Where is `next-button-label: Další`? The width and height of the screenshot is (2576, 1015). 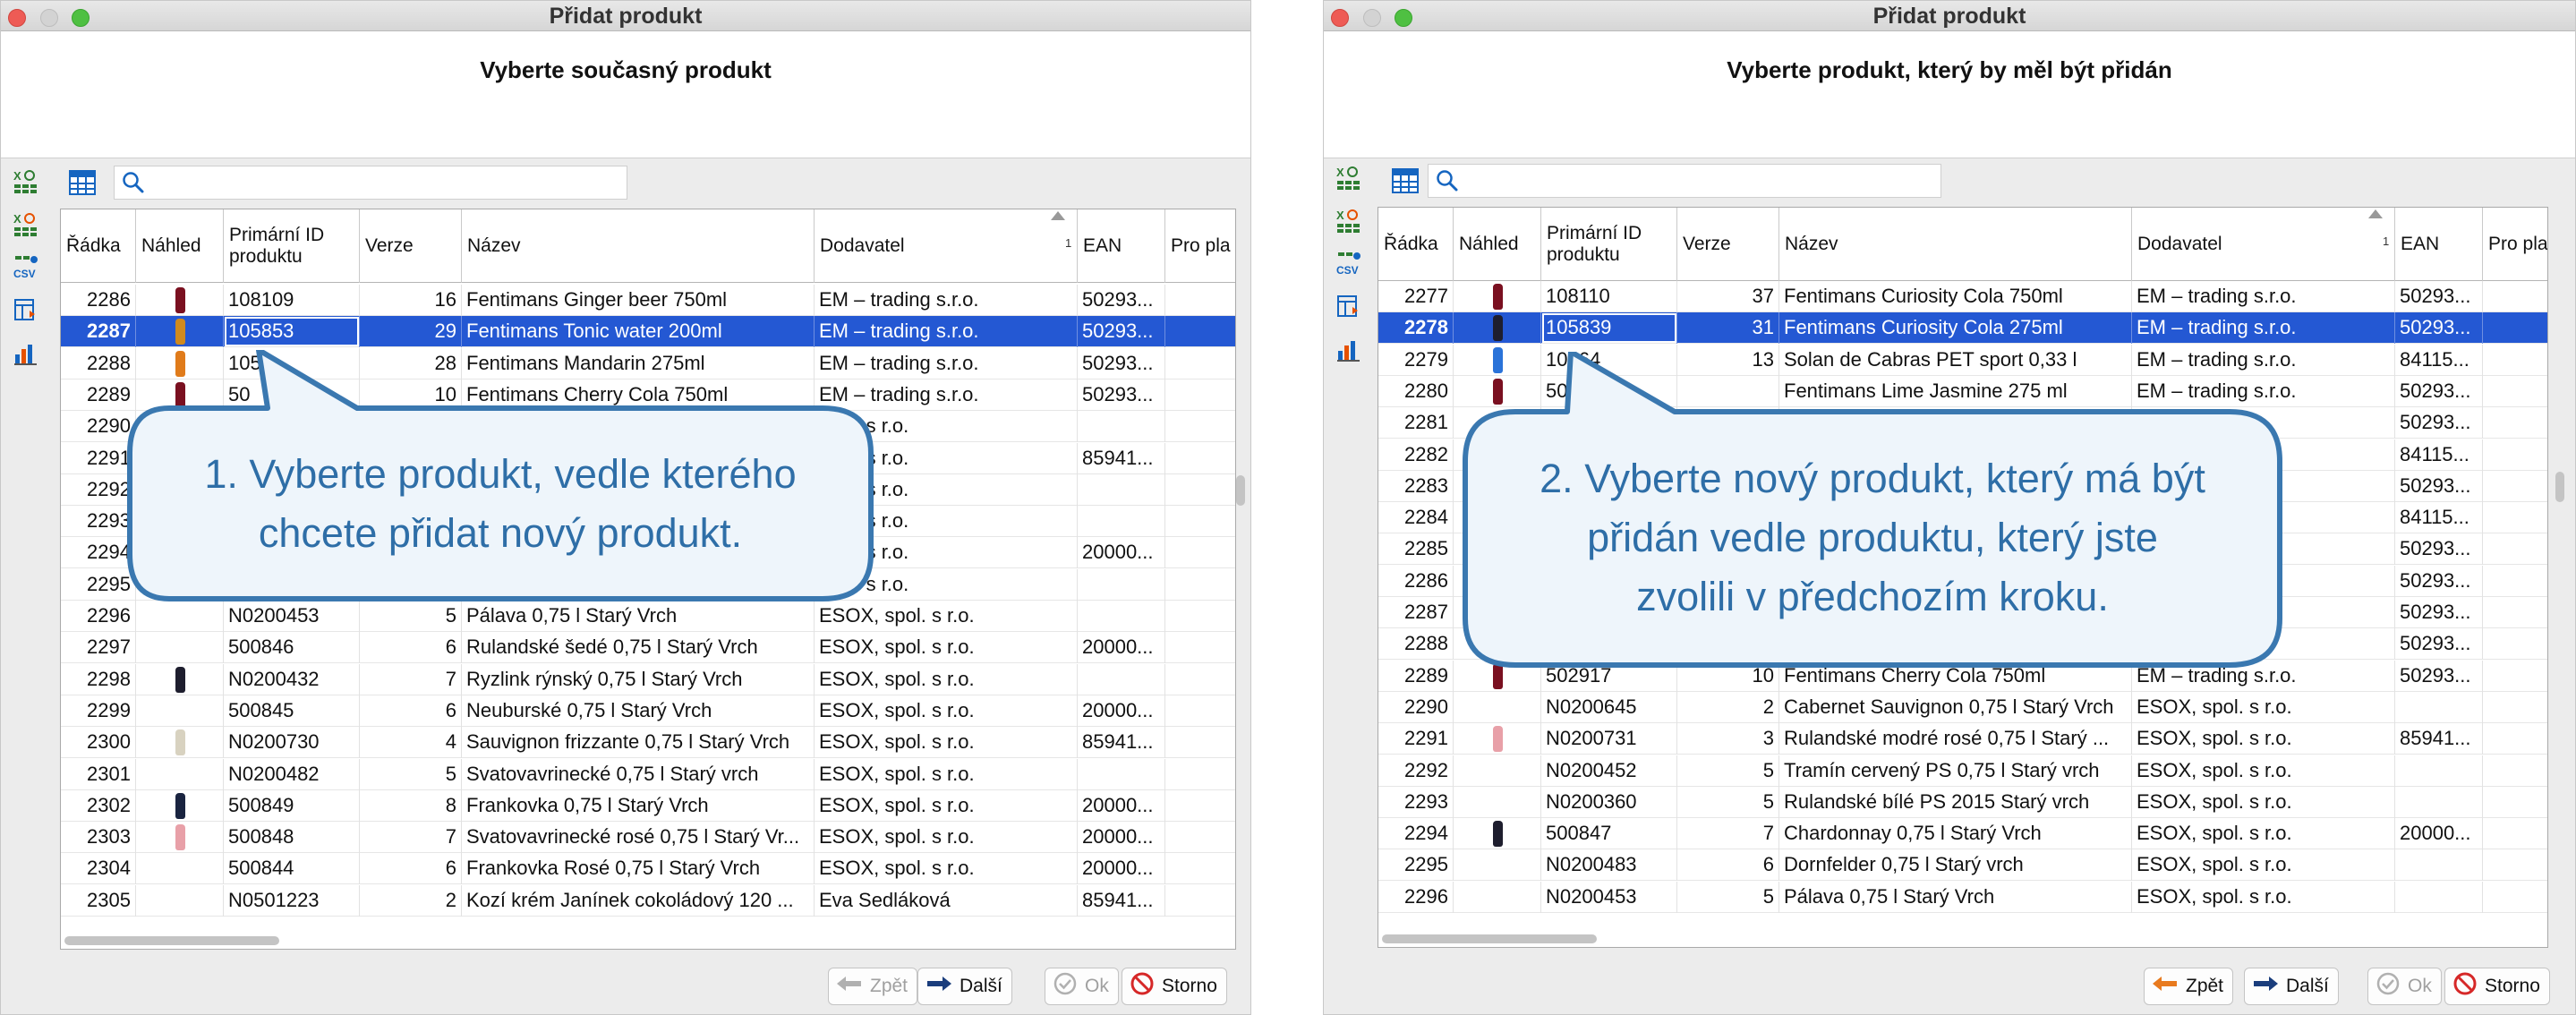 next-button-label: Další is located at coordinates (2307, 986).